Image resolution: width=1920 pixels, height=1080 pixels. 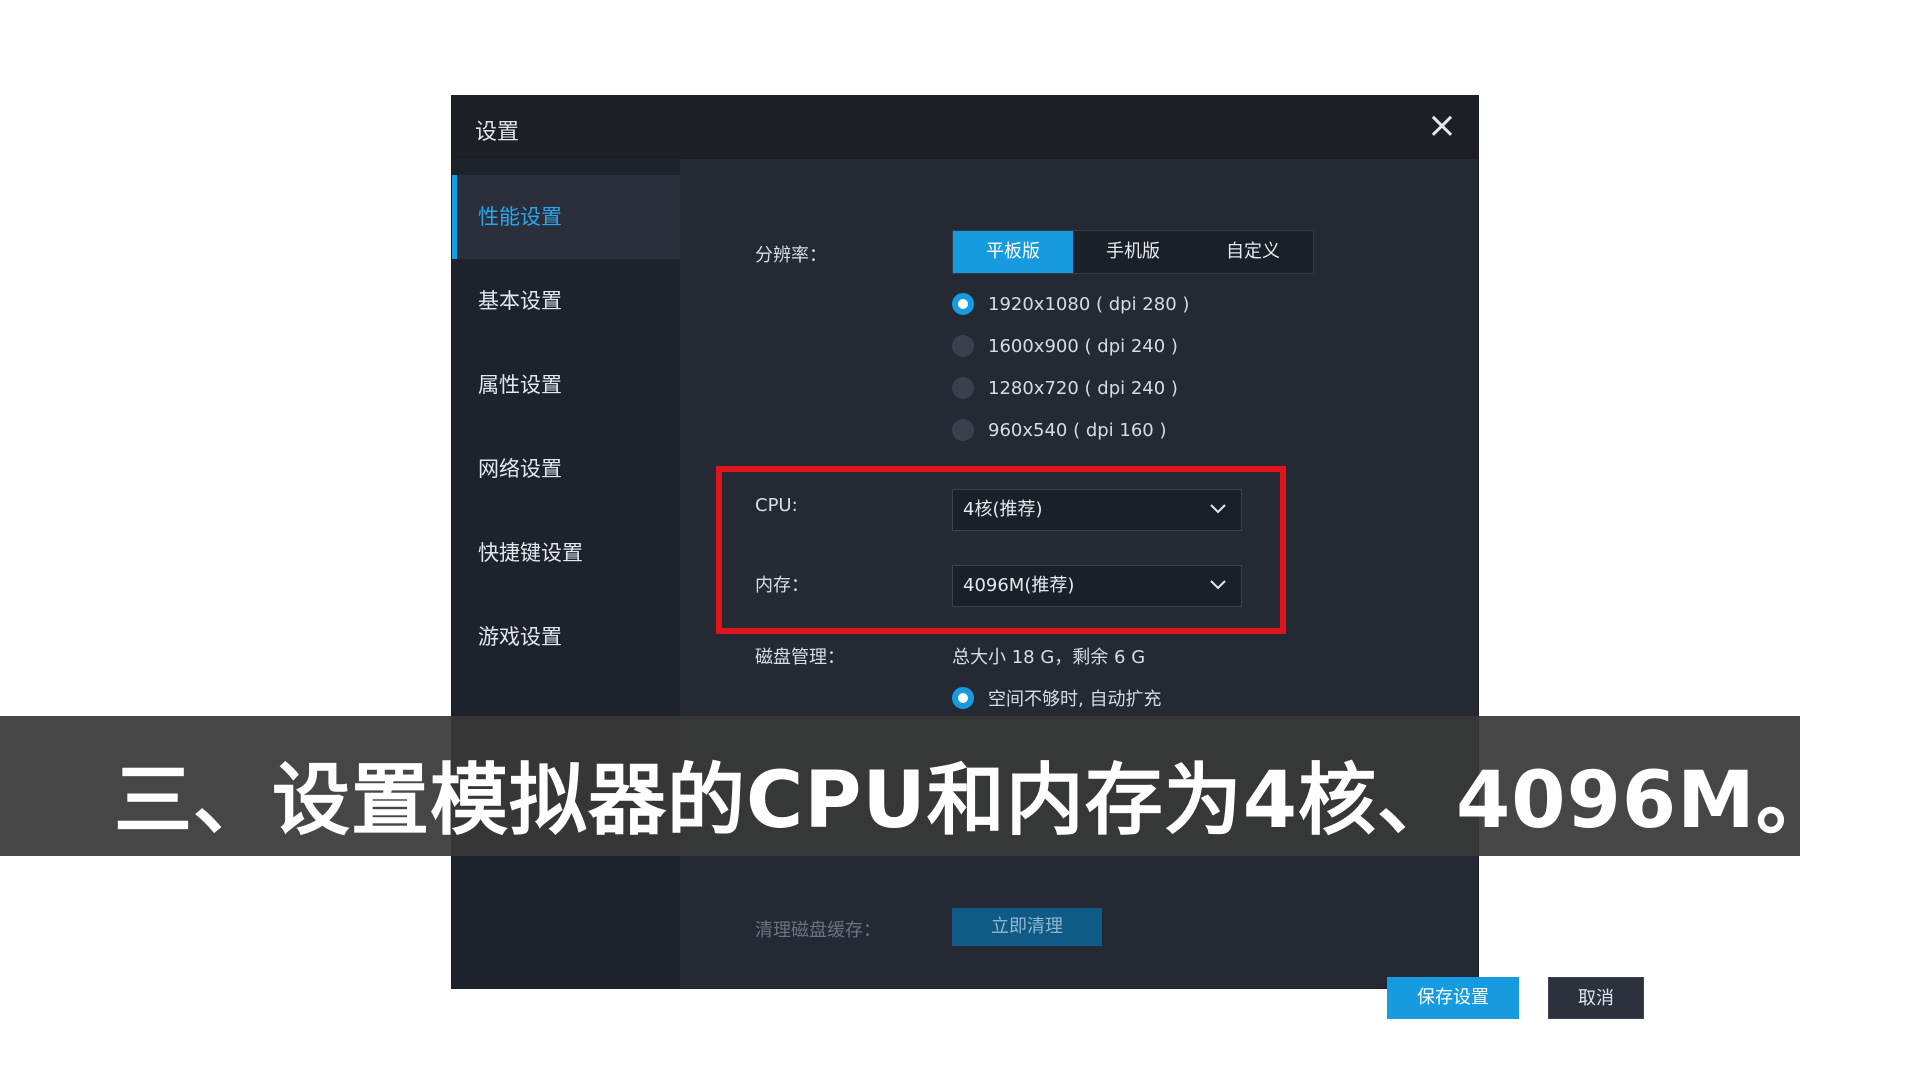 I want to click on tab-phone: 手机版, so click(x=1133, y=252).